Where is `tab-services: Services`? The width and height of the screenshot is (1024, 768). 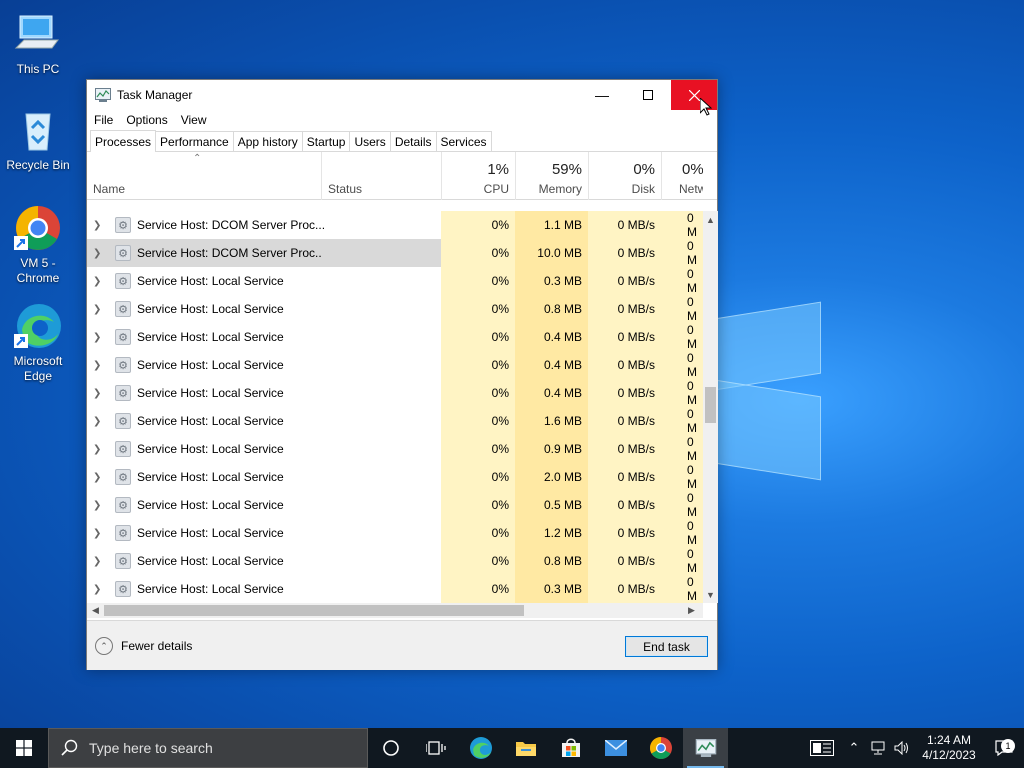
tab-services: Services is located at coordinates (463, 141).